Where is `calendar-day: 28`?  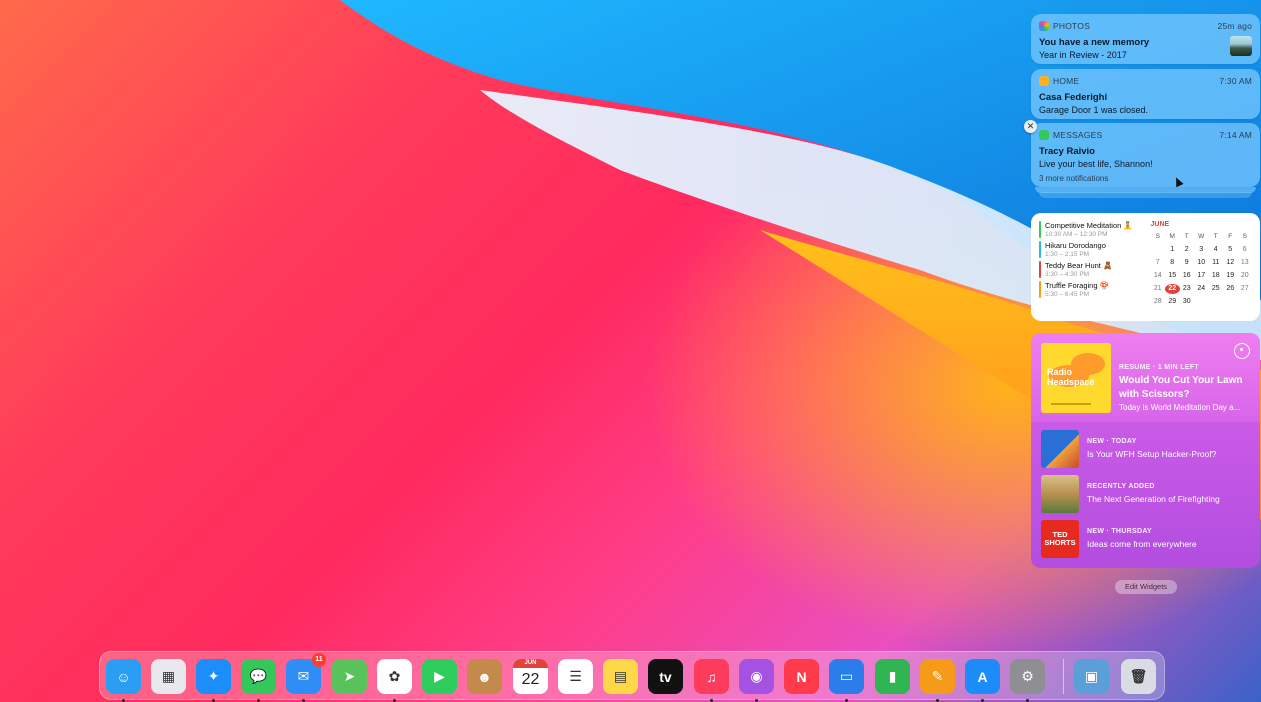
calendar-day: 28 is located at coordinates (1158, 302).